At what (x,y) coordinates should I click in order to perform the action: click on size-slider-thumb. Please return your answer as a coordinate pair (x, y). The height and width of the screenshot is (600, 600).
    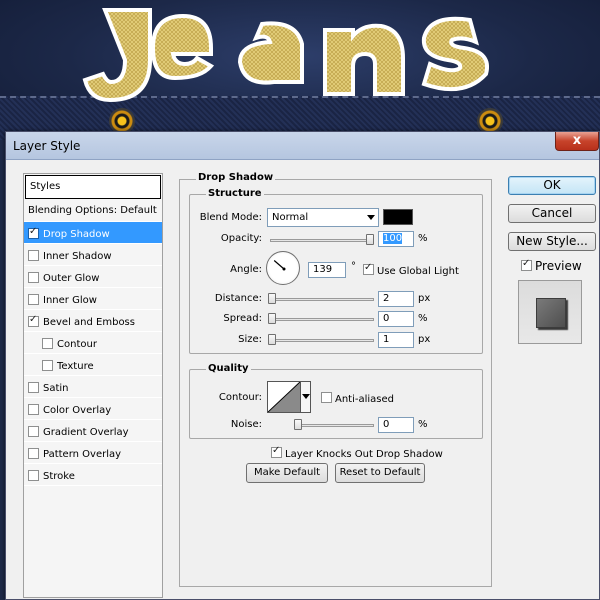
    Looking at the image, I should click on (272, 339).